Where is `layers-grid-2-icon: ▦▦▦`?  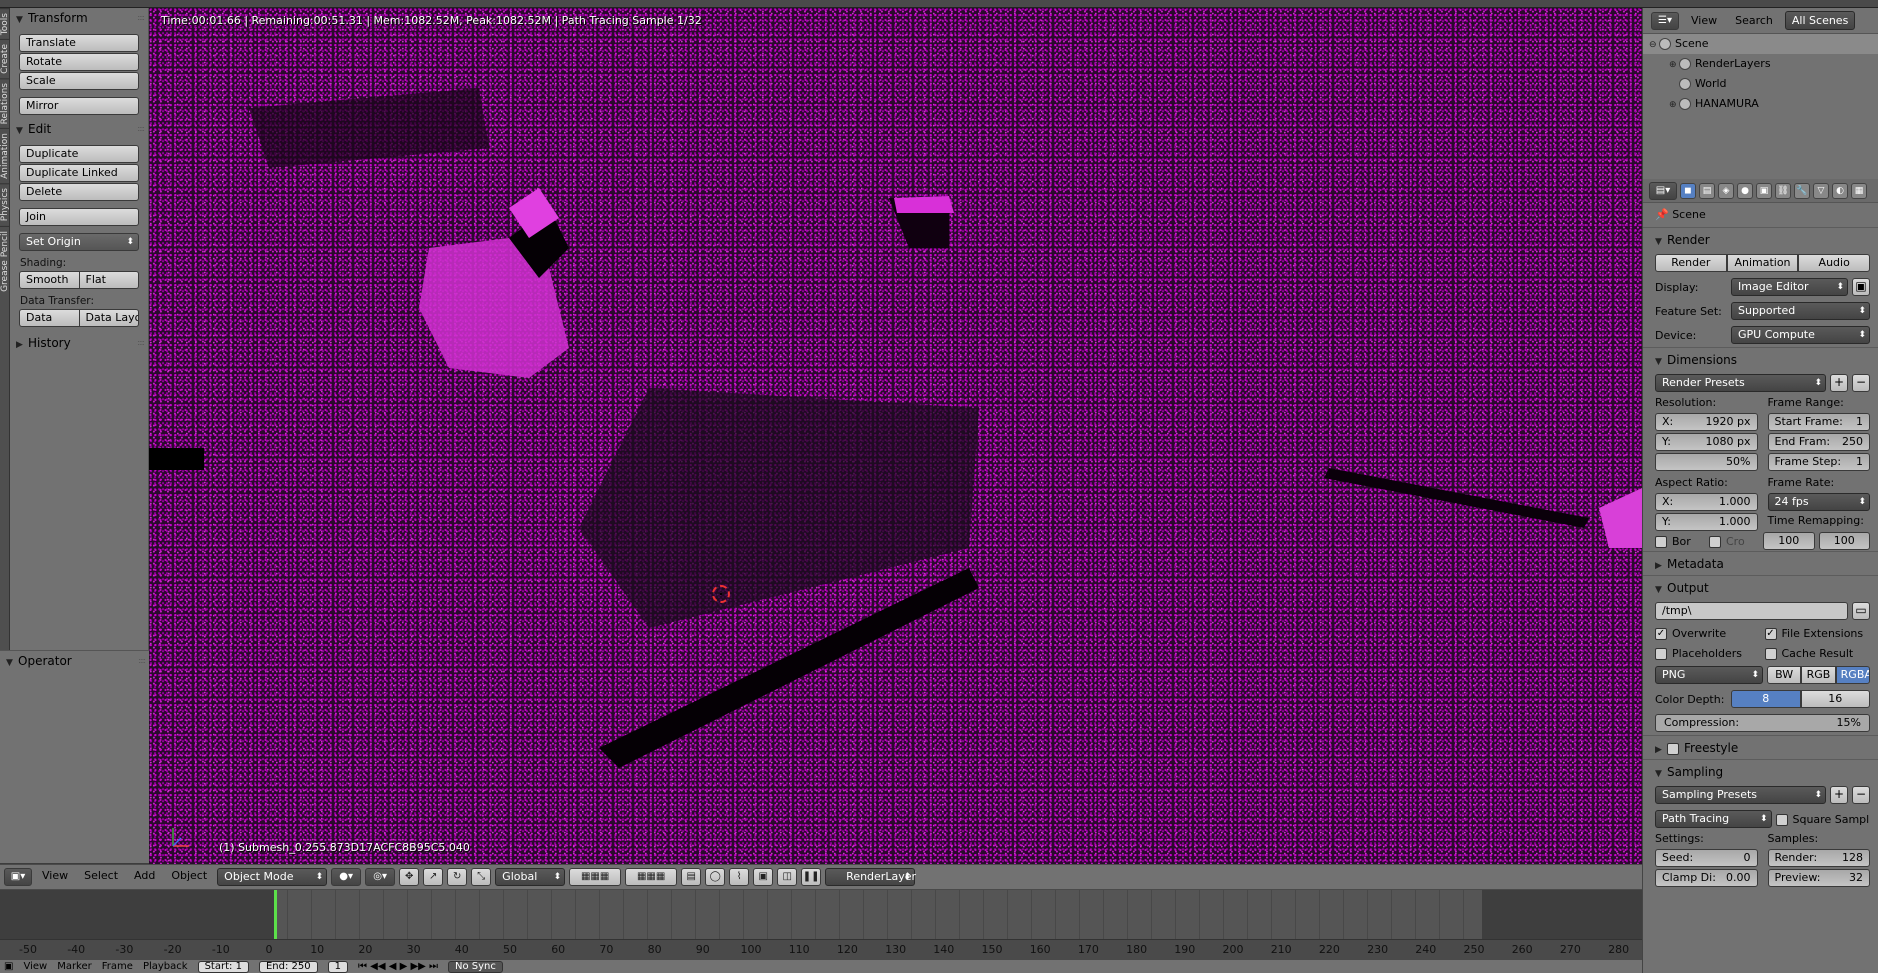
layers-grid-2-icon: ▦▦▦ is located at coordinates (651, 877).